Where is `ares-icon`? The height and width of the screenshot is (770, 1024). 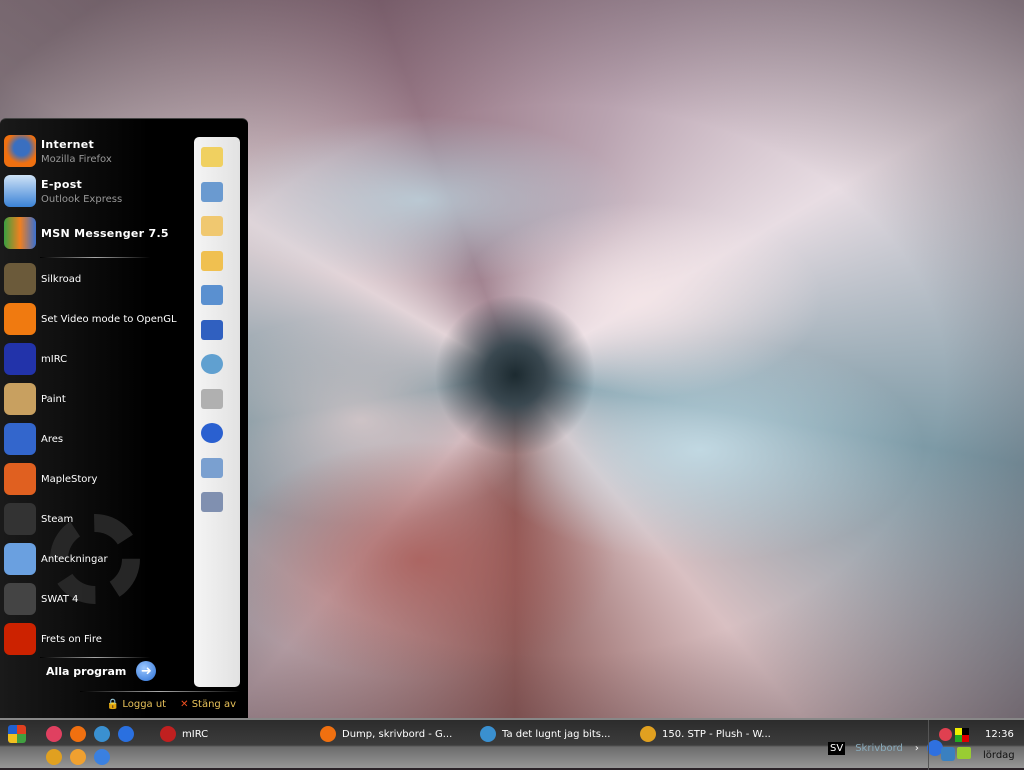 ares-icon is located at coordinates (20, 439).